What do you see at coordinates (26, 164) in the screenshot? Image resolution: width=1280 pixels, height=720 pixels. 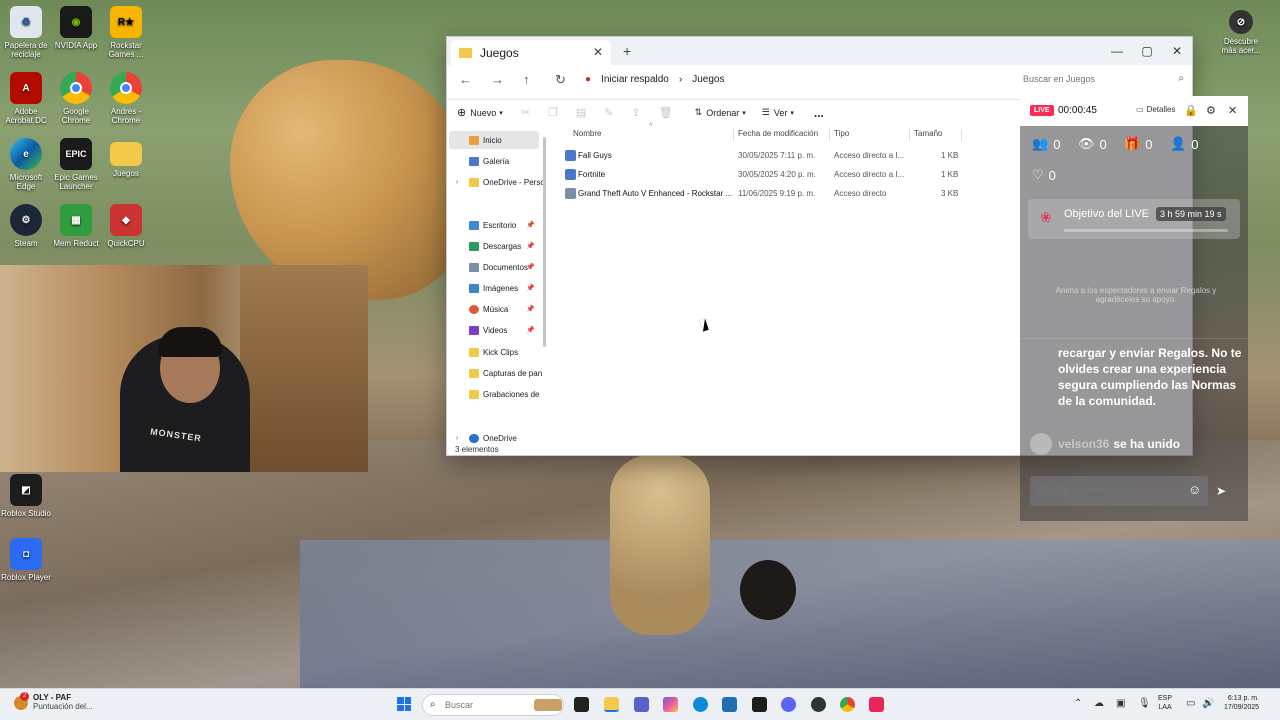 I see `desktop-icon-edge: e Microsoft Edge` at bounding box center [26, 164].